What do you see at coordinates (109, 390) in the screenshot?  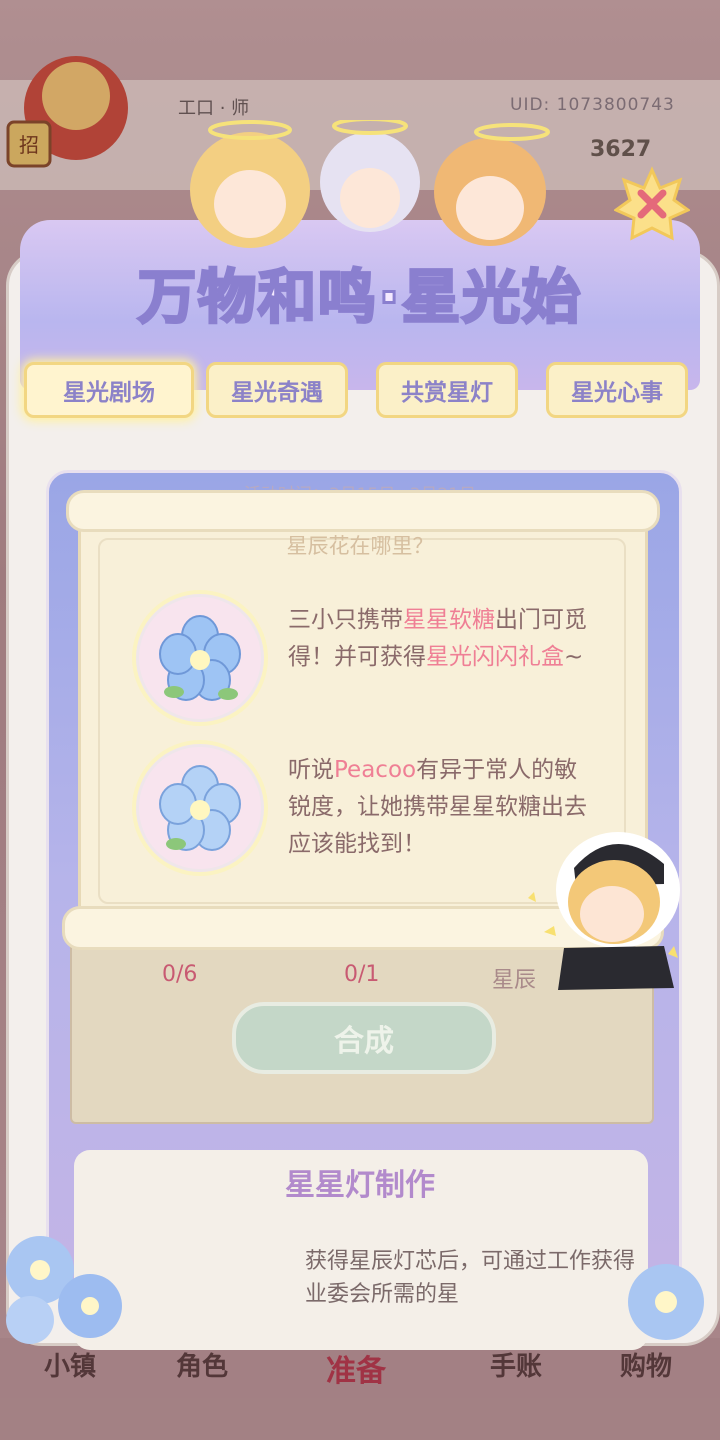 I see `tab-starlight-theater: 星光剧场` at bounding box center [109, 390].